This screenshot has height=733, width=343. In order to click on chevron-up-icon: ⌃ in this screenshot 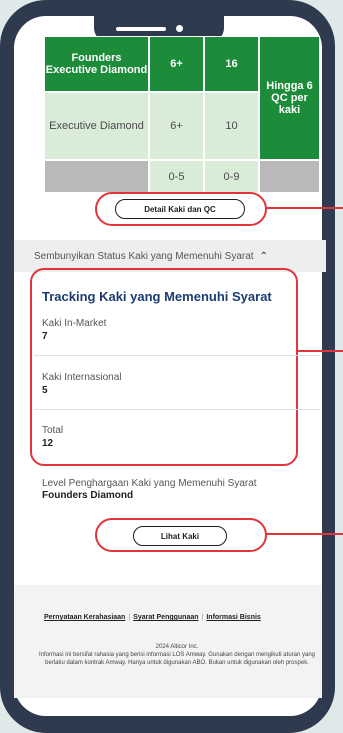, I will do `click(263, 256)`.